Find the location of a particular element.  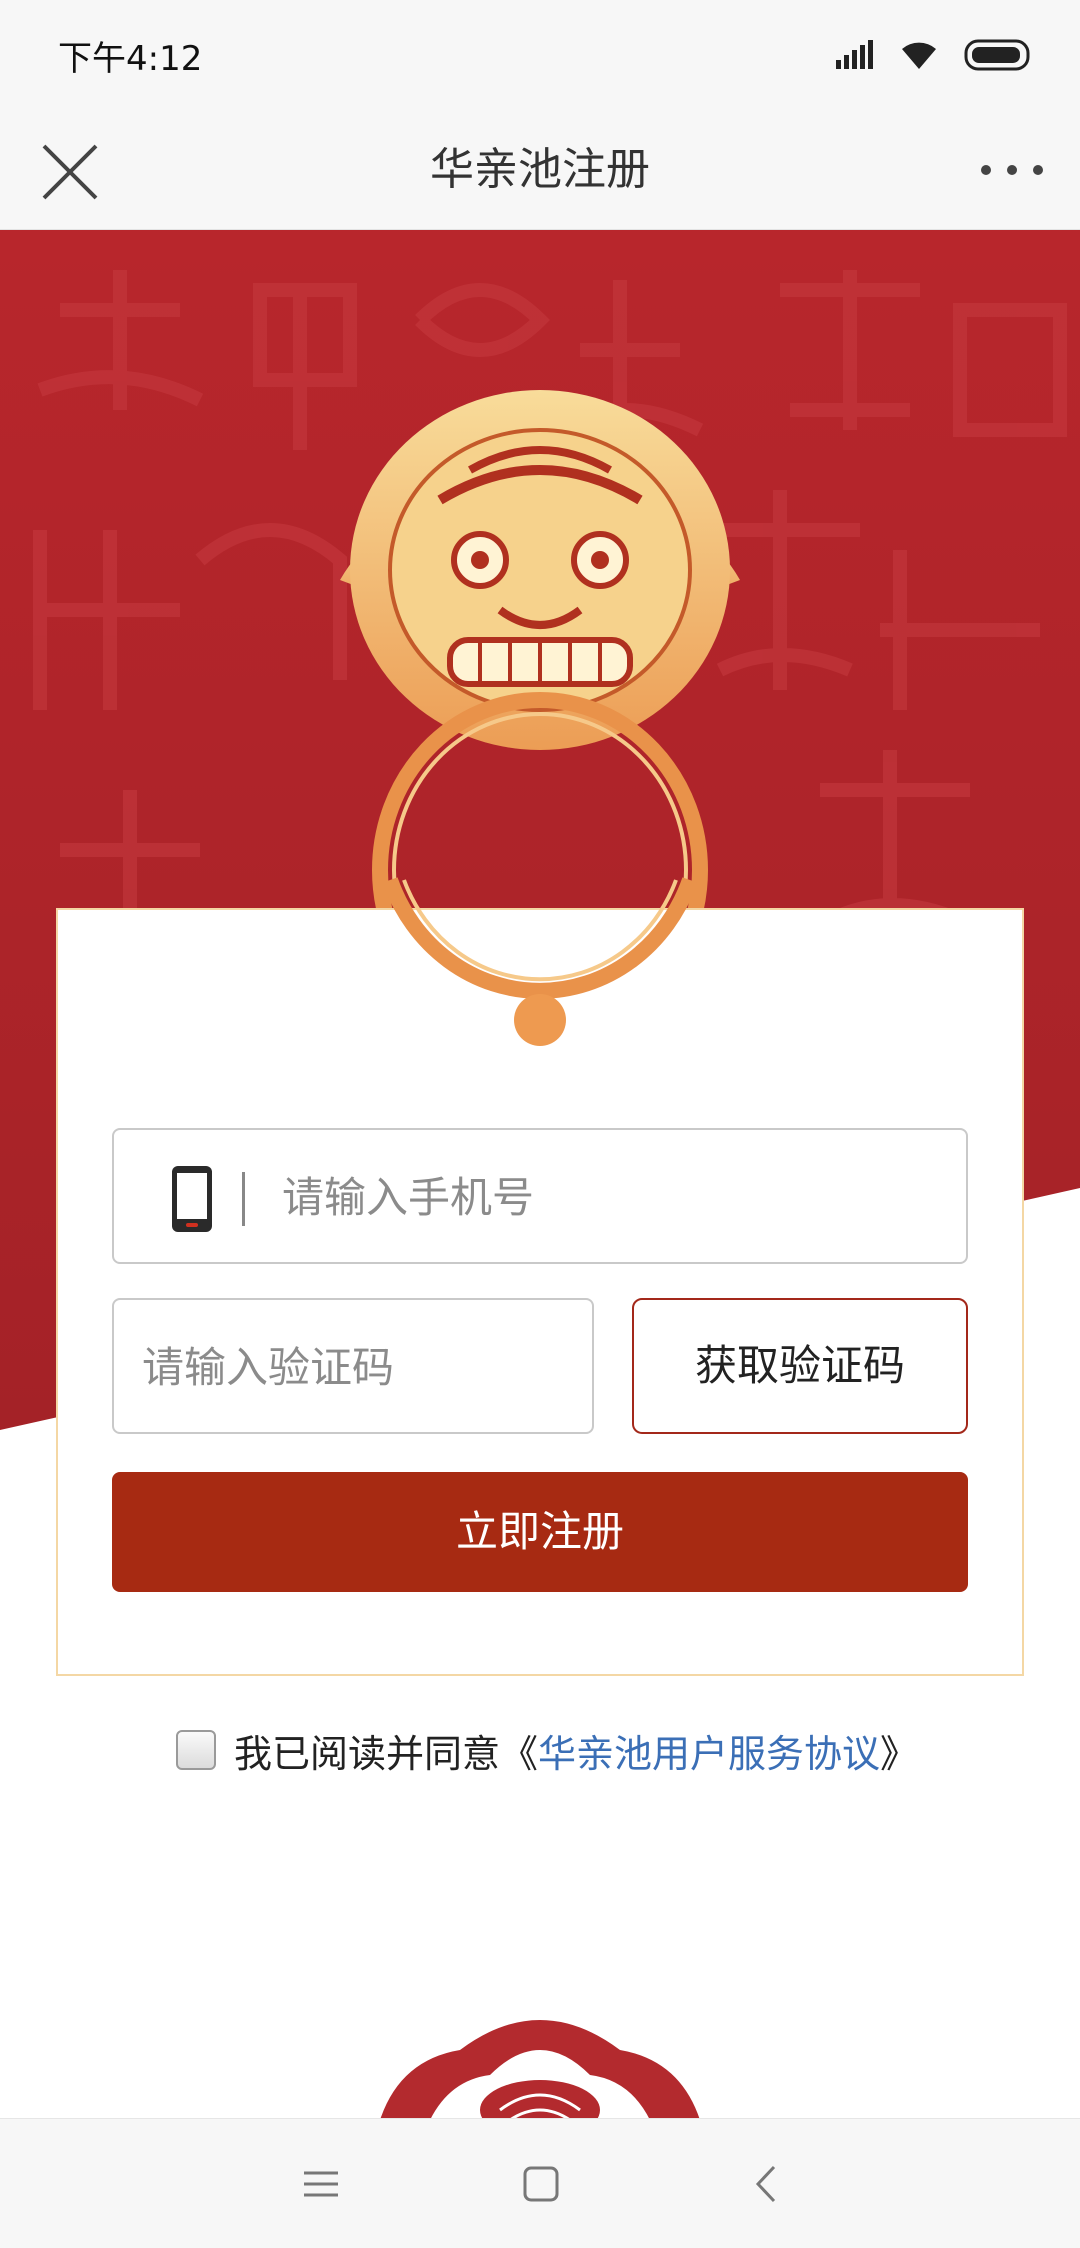

knocker-ring is located at coordinates (540, 961).